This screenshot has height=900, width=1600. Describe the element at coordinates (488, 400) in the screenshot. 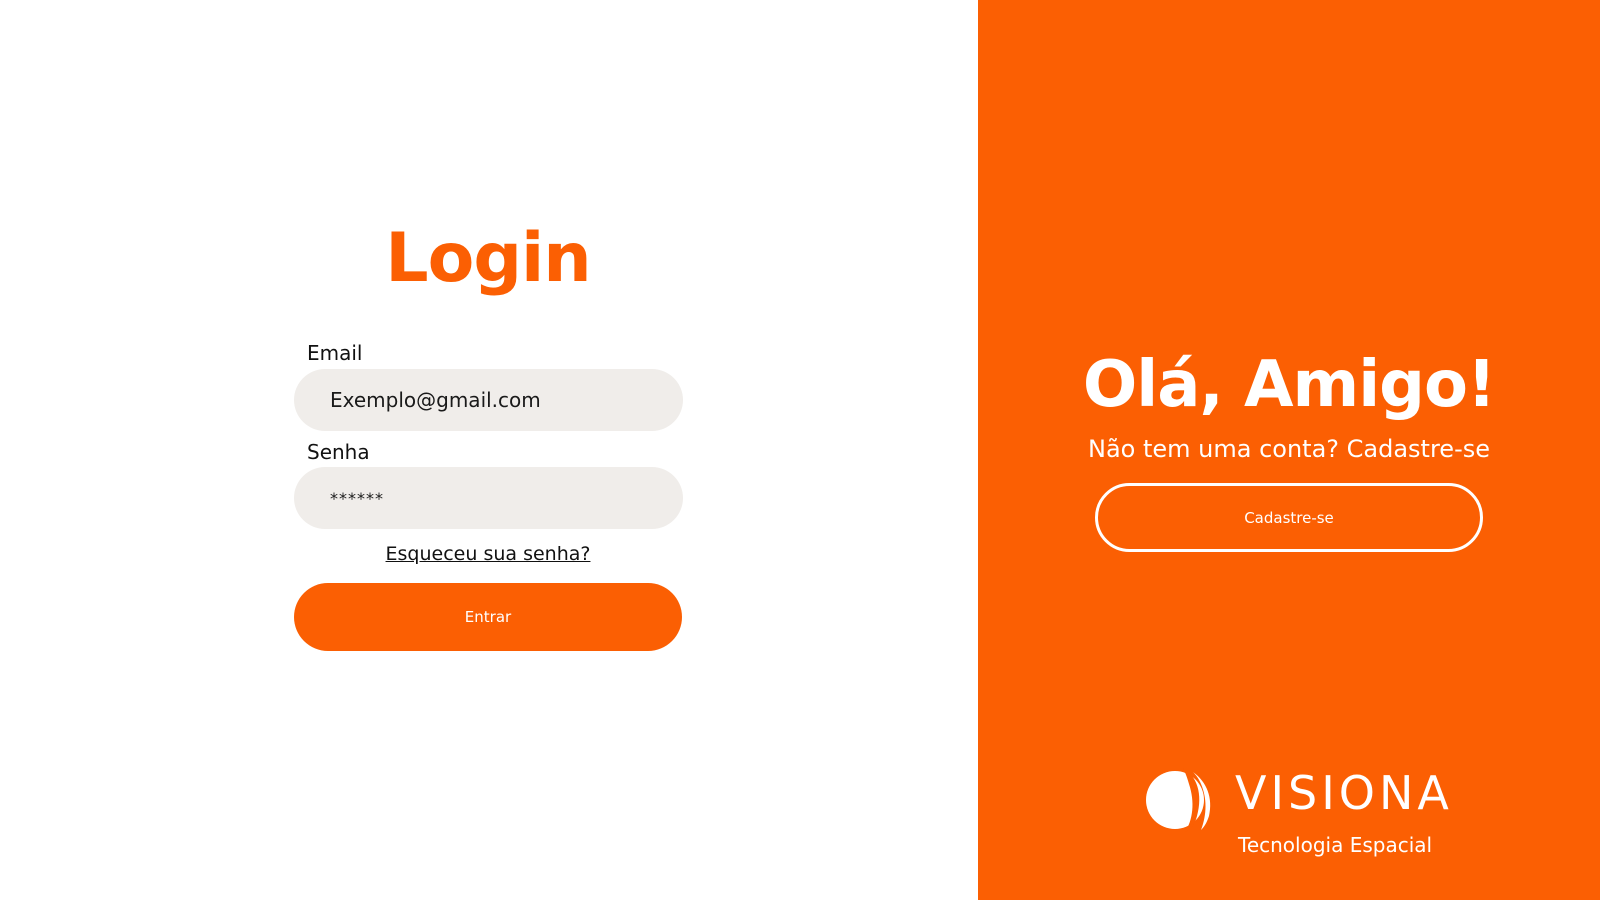

I see `email-input` at that location.